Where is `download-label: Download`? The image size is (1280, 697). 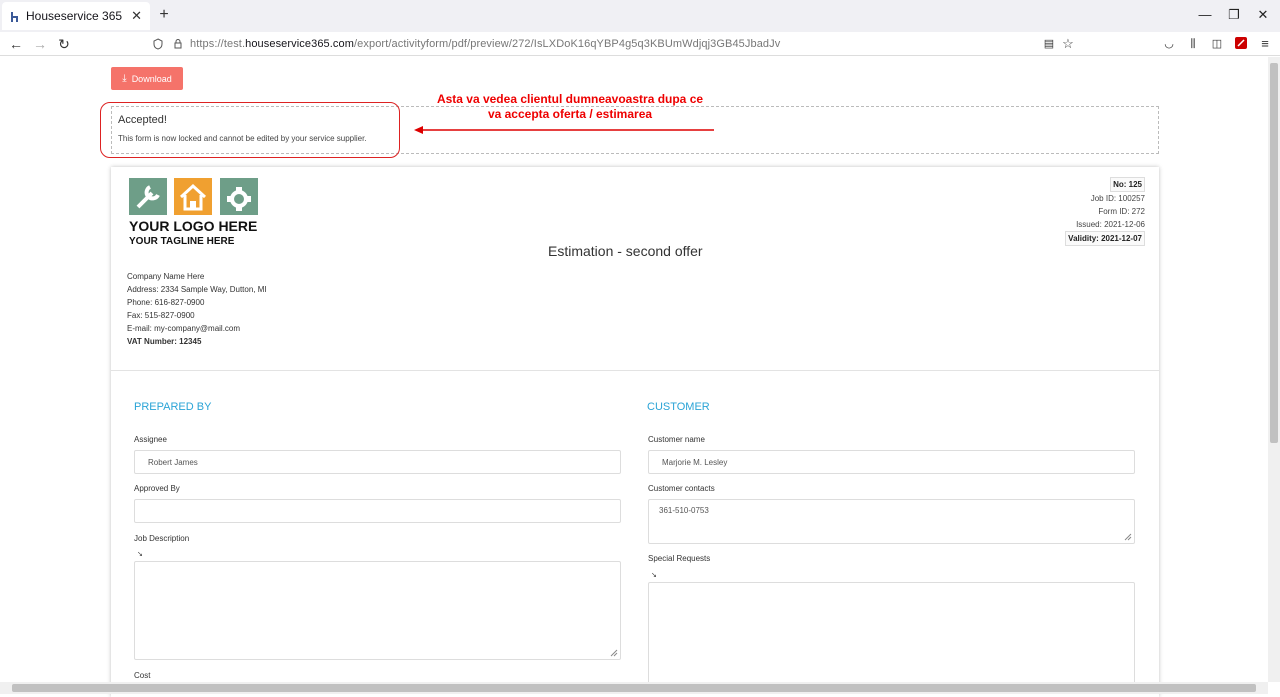 download-label: Download is located at coordinates (151, 78).